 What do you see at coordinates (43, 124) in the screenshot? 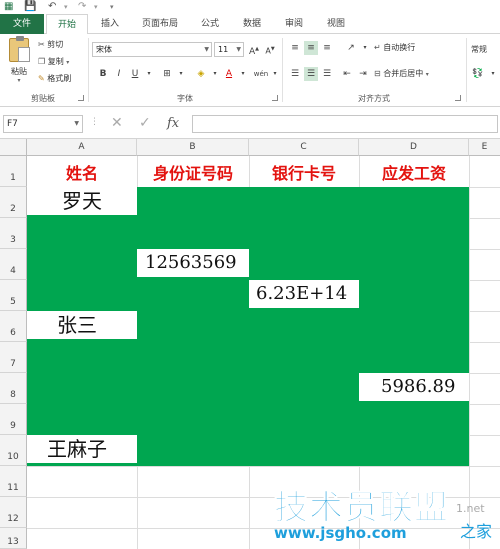
I see `name-box: F7 ▼` at bounding box center [43, 124].